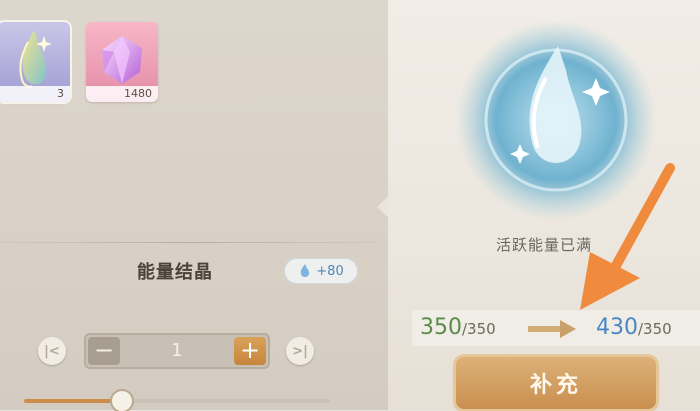 The image size is (700, 411). What do you see at coordinates (552, 329) in the screenshot?
I see `arrow-right-icon` at bounding box center [552, 329].